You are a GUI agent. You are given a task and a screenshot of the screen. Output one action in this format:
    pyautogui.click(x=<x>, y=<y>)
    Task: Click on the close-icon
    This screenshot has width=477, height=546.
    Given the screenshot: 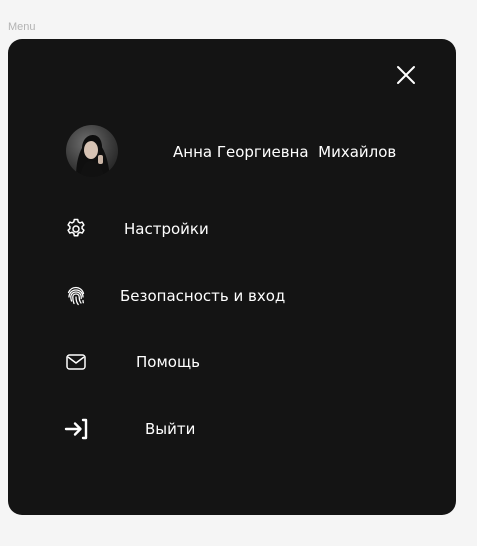 What is the action you would take?
    pyautogui.click(x=406, y=75)
    